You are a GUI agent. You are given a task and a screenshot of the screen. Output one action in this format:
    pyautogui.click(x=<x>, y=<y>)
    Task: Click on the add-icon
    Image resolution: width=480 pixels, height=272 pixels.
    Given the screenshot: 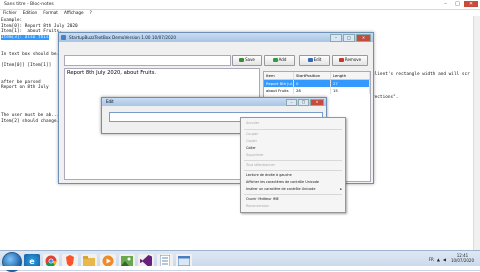 What is the action you would take?
    pyautogui.click(x=275, y=59)
    